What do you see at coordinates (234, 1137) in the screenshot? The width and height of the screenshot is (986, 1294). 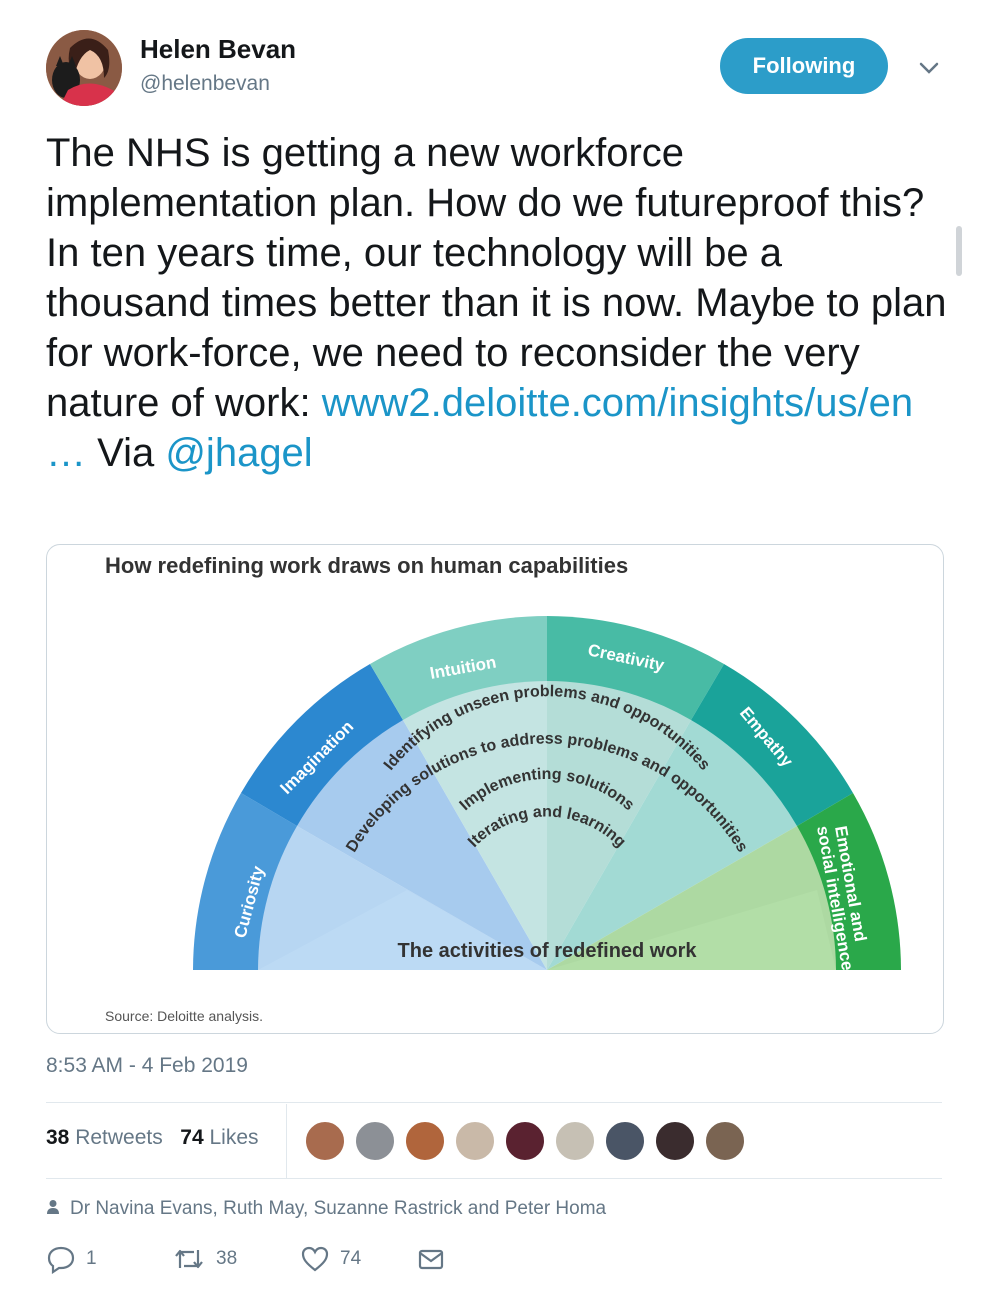 I see `like-label: Likes` at bounding box center [234, 1137].